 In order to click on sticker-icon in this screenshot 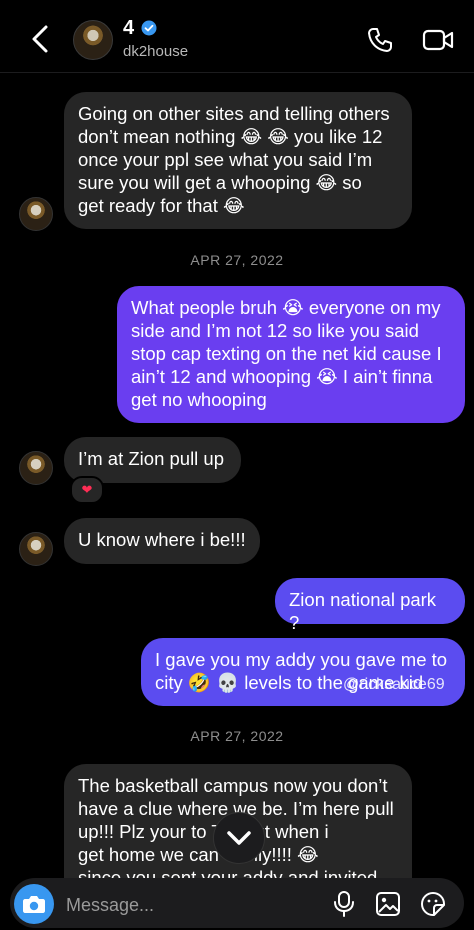, I will do `click(433, 904)`.